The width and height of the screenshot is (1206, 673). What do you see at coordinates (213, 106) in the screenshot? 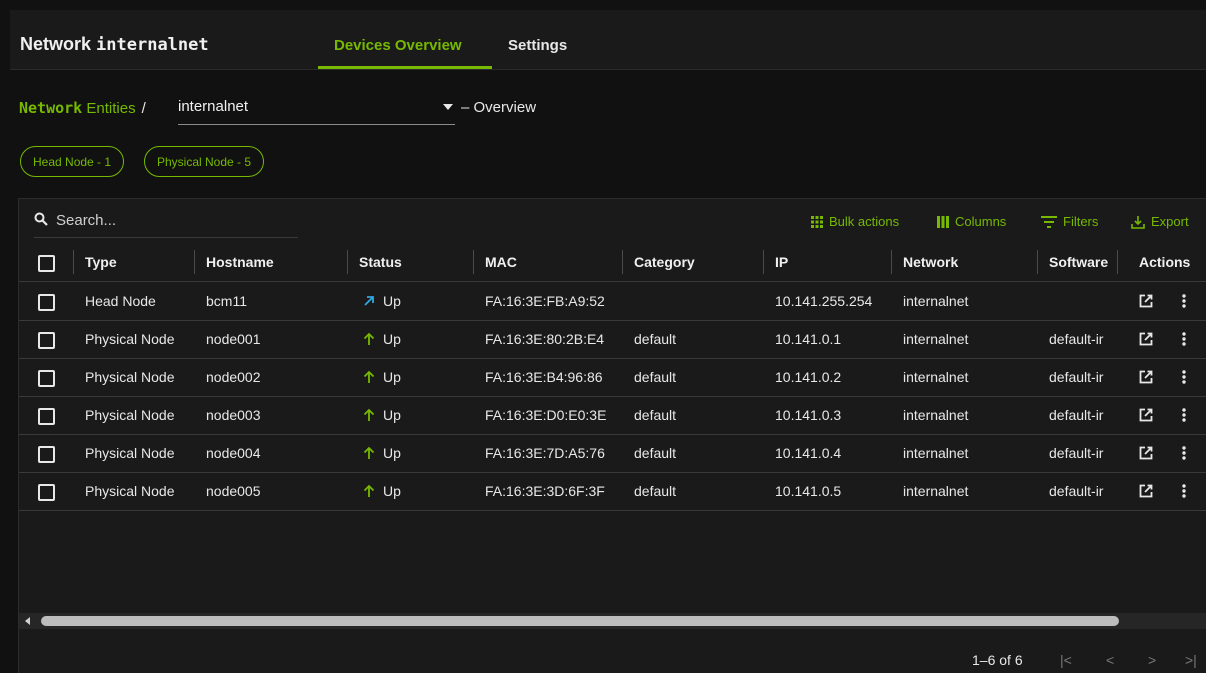
I see `network-select-value: internalnet` at bounding box center [213, 106].